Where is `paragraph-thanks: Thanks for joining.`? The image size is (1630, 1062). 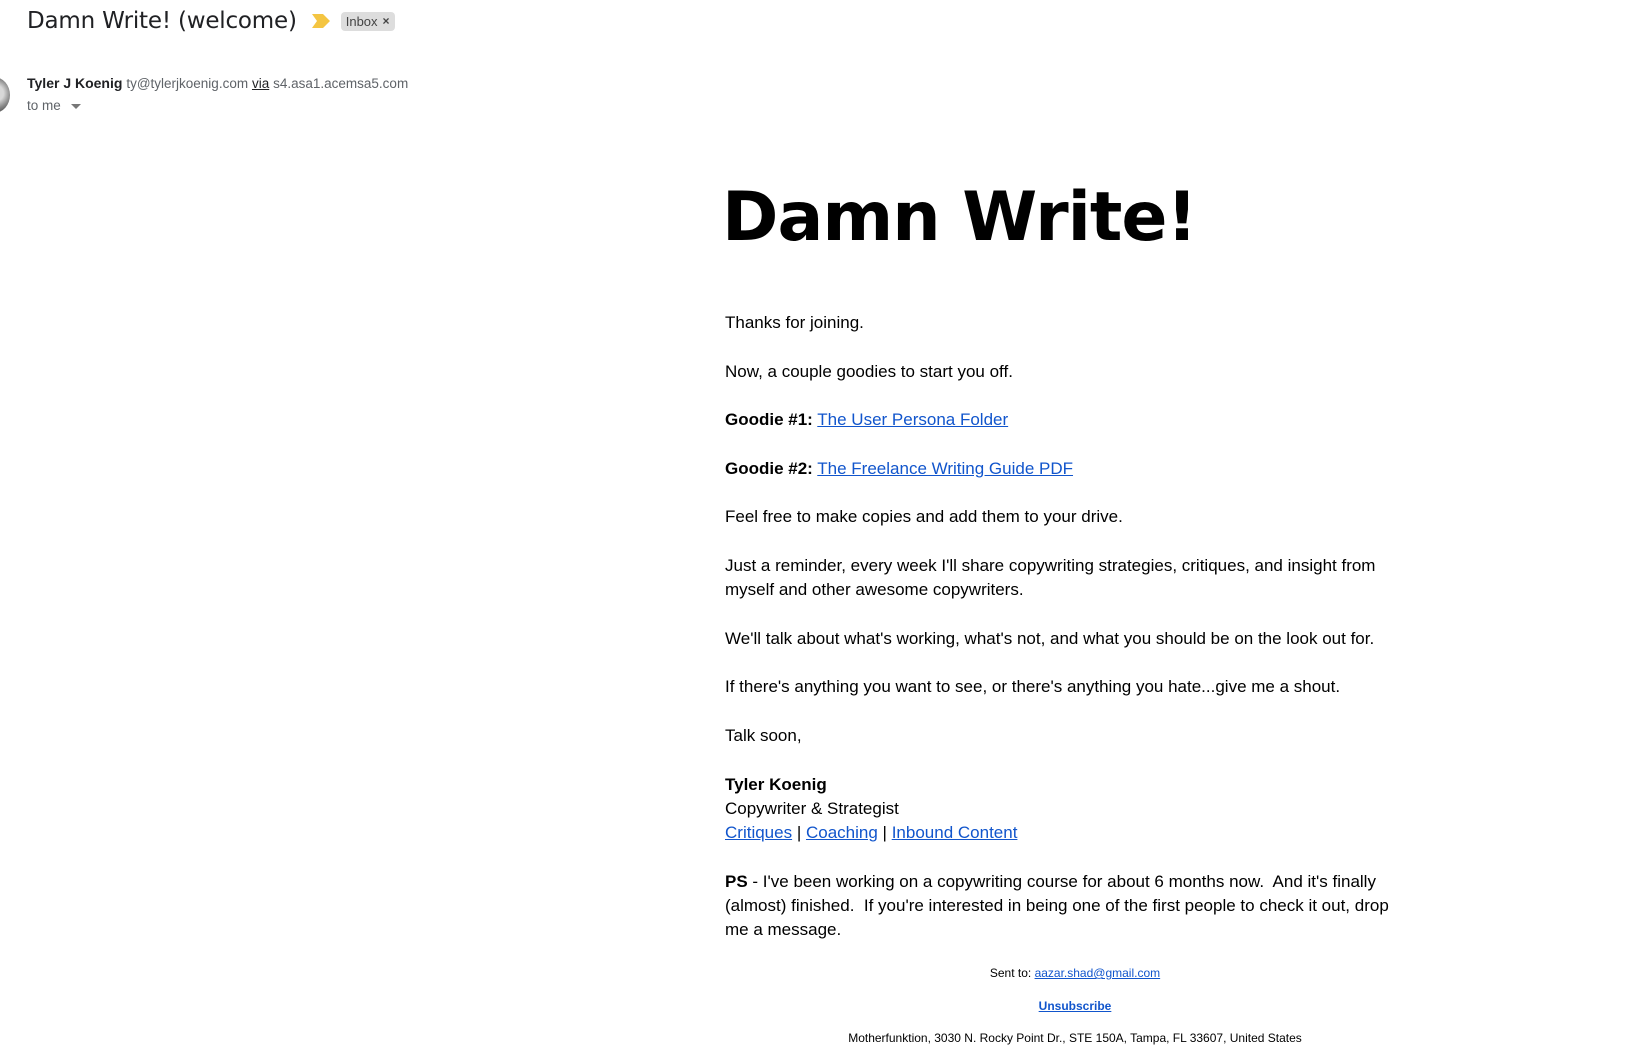 paragraph-thanks: Thanks for joining. is located at coordinates (794, 322).